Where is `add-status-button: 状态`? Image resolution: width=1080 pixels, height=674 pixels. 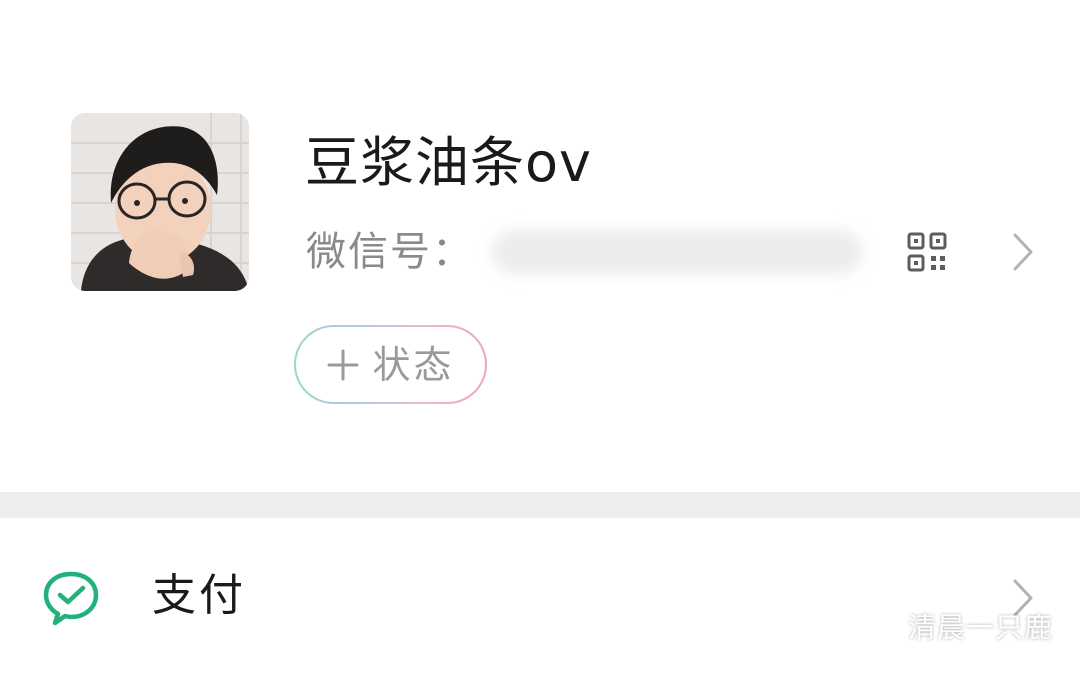
add-status-button: 状态 is located at coordinates (390, 364).